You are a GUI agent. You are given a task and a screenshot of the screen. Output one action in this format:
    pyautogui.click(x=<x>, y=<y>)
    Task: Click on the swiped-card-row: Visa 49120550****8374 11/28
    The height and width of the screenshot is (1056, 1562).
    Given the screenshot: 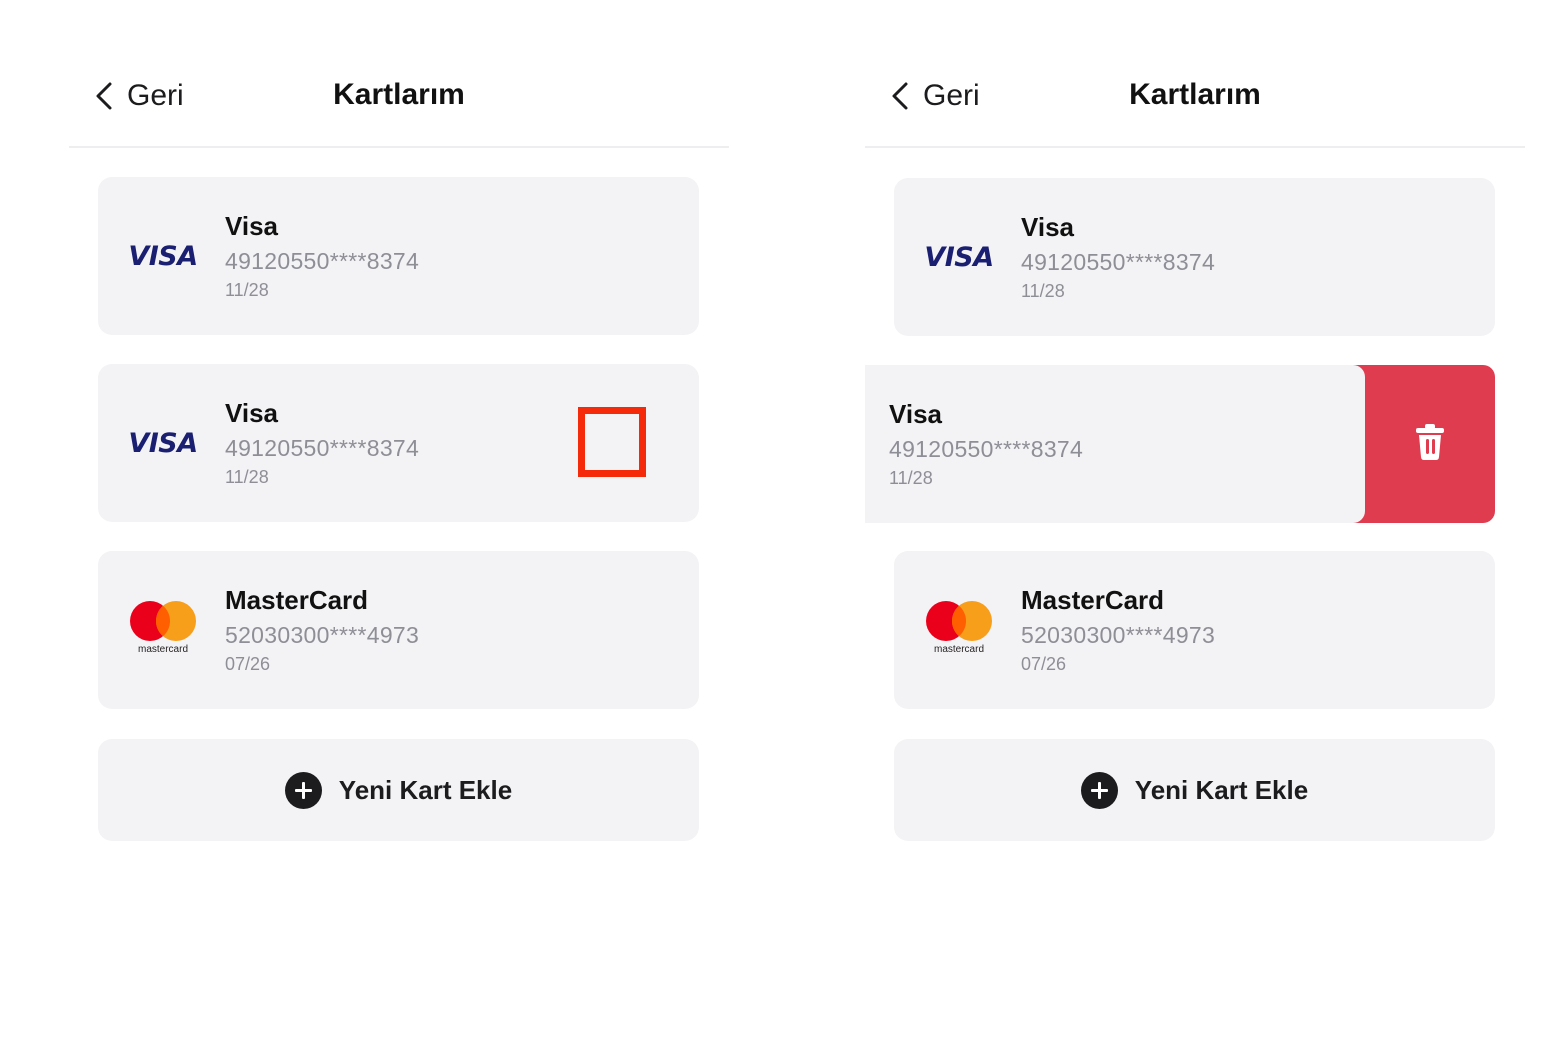 What is the action you would take?
    pyautogui.click(x=1180, y=444)
    